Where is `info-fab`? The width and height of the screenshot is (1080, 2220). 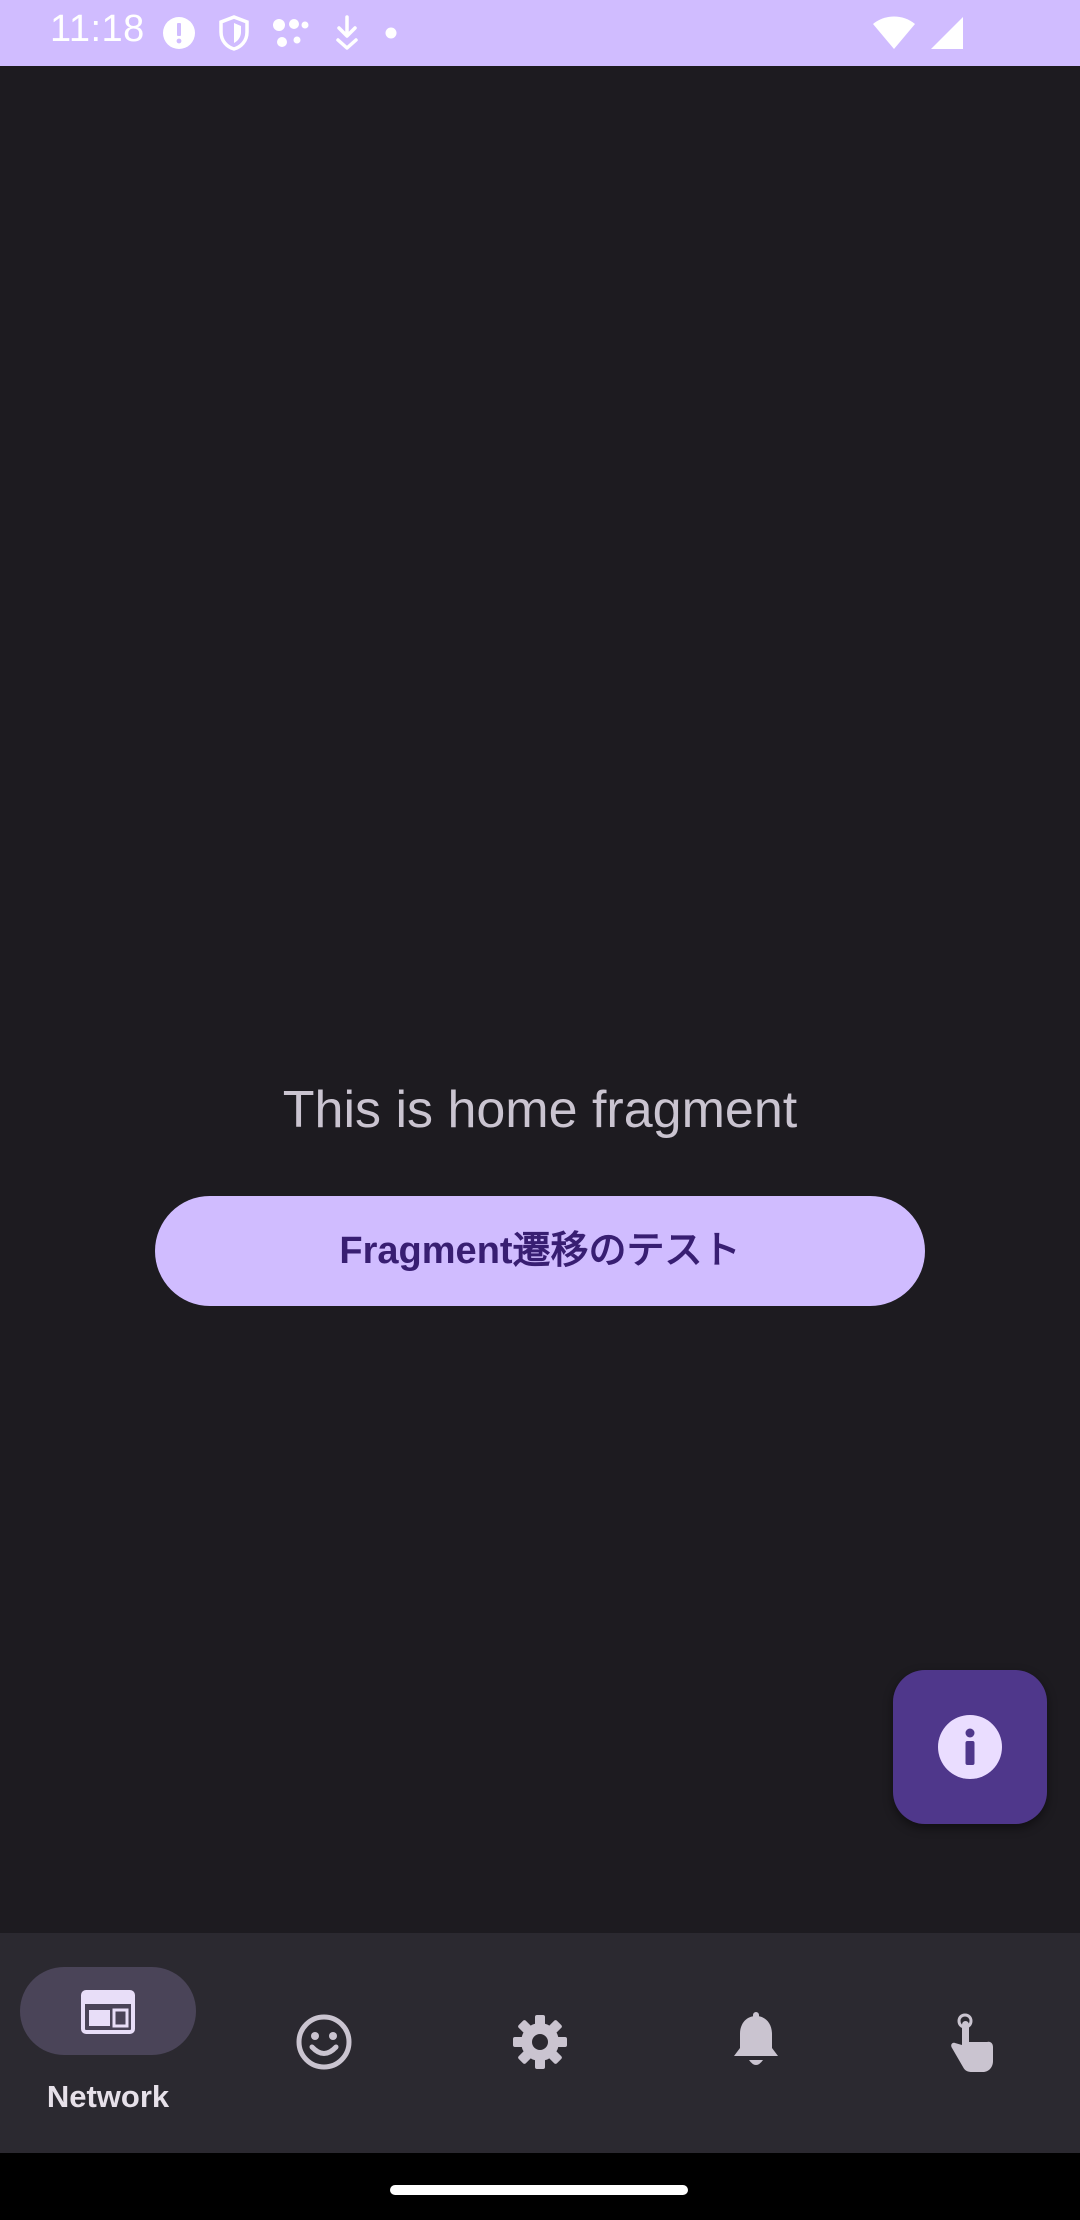
info-fab is located at coordinates (970, 1747).